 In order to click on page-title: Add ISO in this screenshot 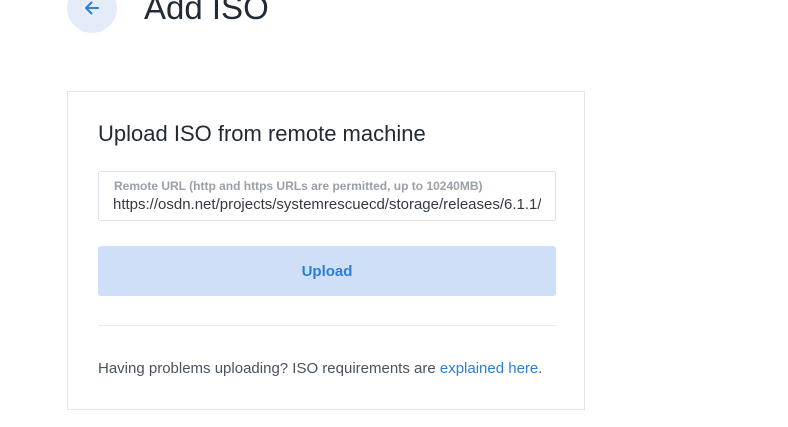, I will do `click(206, 13)`.